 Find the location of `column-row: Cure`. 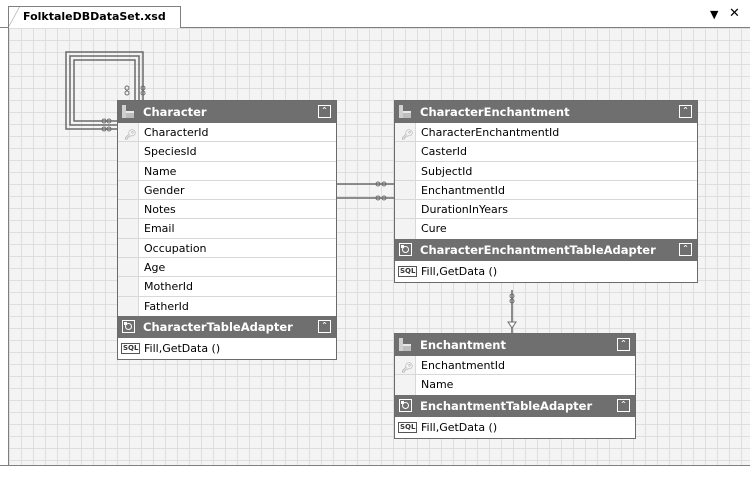

column-row: Cure is located at coordinates (546, 228).